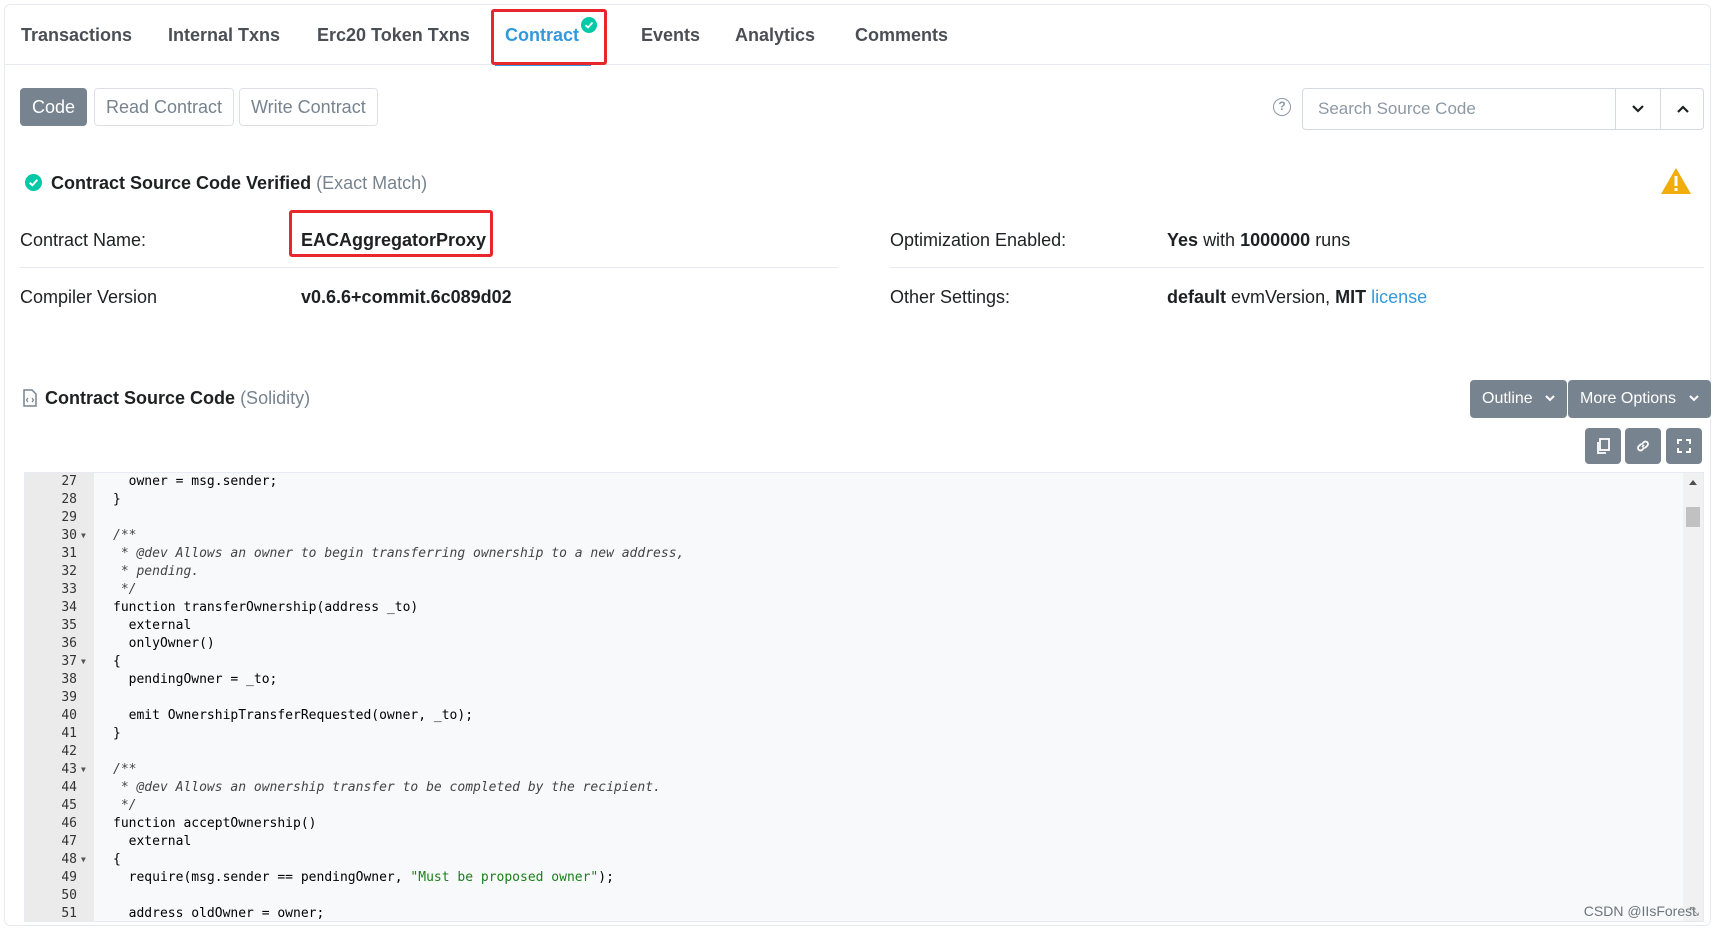  I want to click on tab-events: Events, so click(670, 35).